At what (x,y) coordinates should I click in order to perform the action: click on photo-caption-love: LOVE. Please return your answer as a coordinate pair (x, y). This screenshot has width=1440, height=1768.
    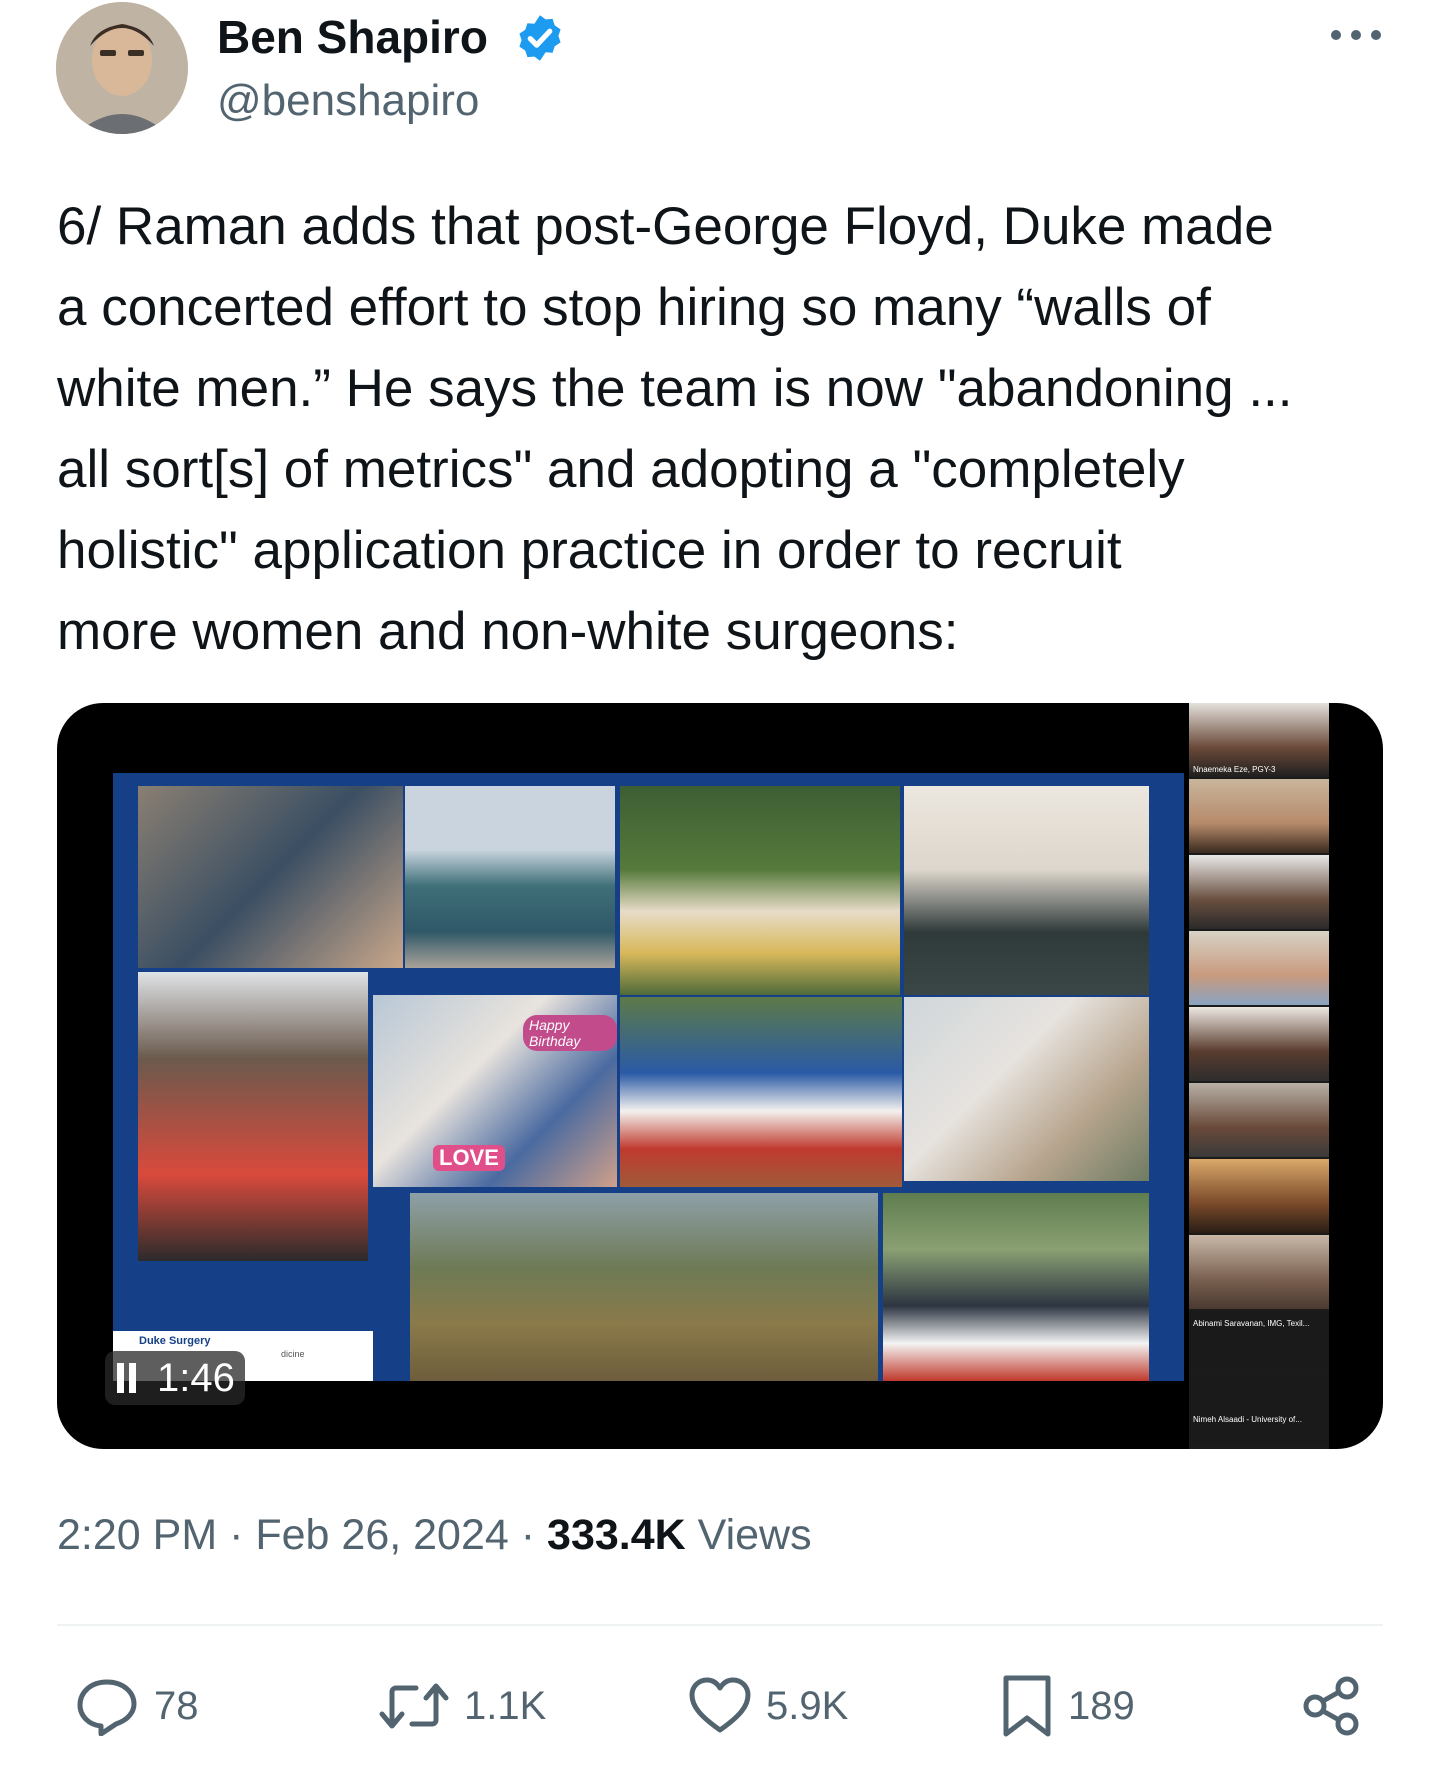
    Looking at the image, I should click on (469, 1158).